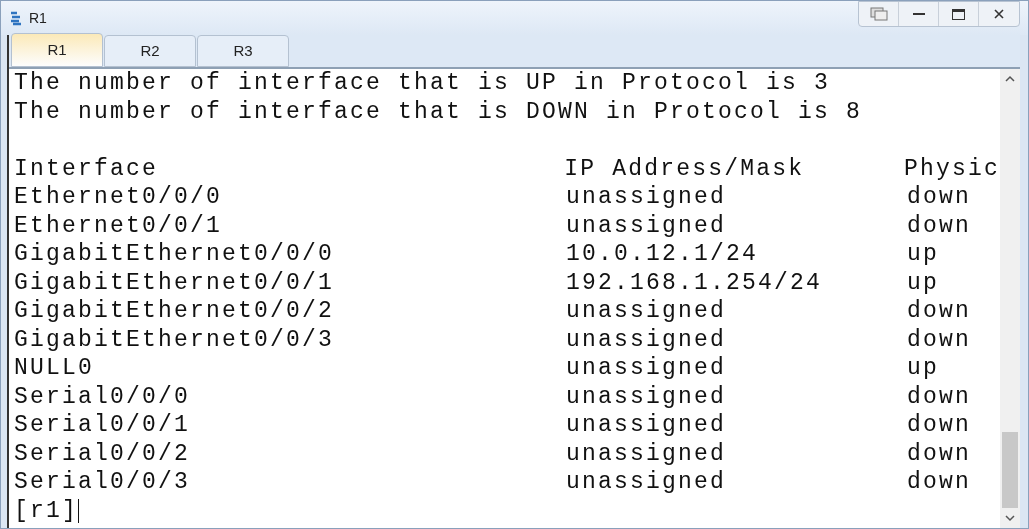 Image resolution: width=1029 pixels, height=529 pixels. Describe the element at coordinates (175, 254) in the screenshot. I see `table-cell-text: GigabitEthernet0/0/0` at that location.